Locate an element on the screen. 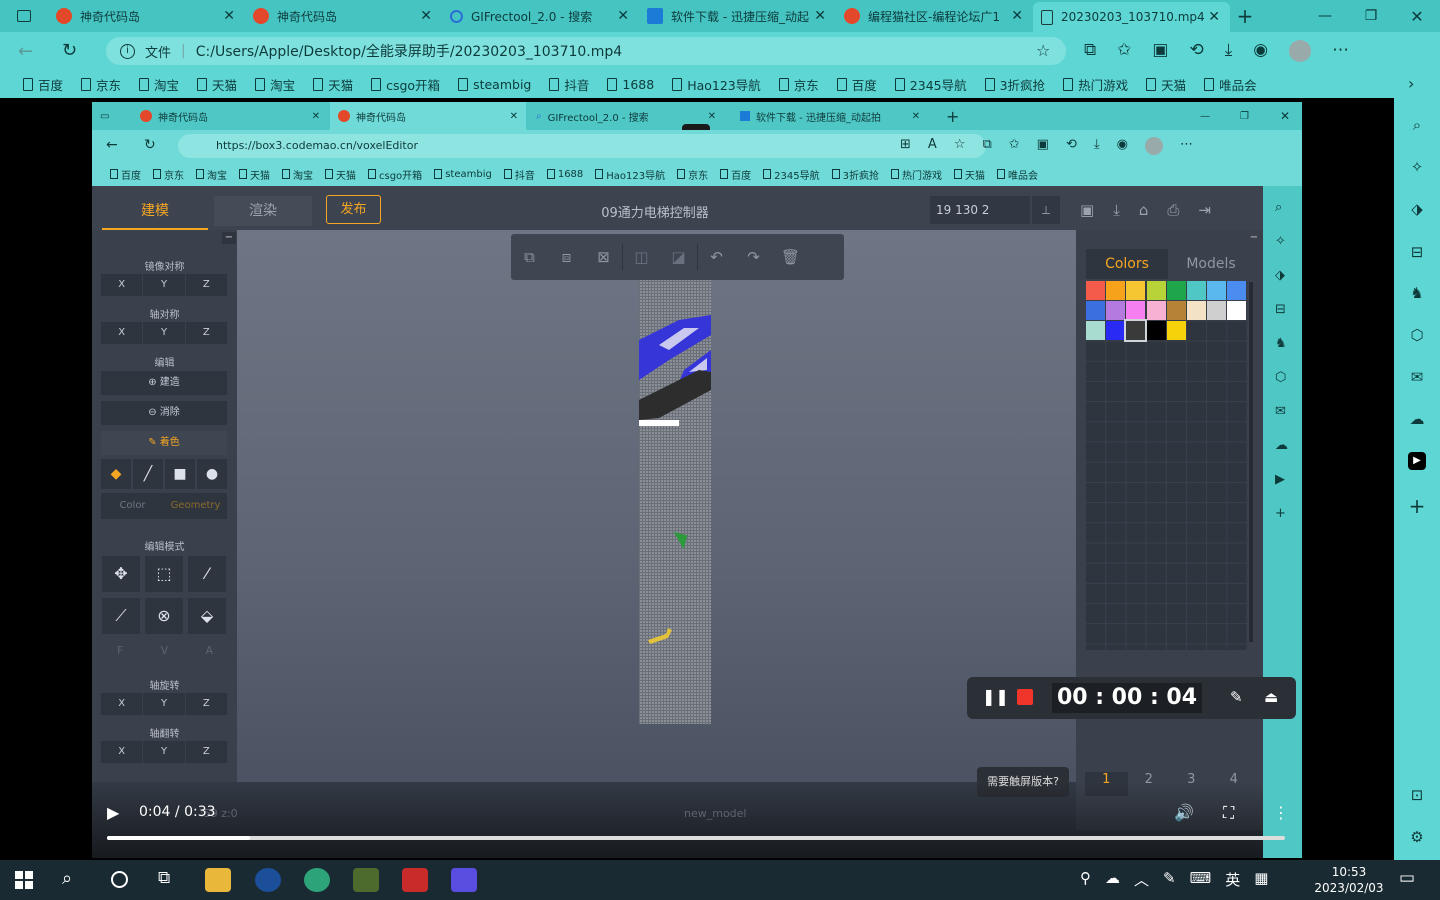  bookmark-item: 抖音 is located at coordinates (569, 84).